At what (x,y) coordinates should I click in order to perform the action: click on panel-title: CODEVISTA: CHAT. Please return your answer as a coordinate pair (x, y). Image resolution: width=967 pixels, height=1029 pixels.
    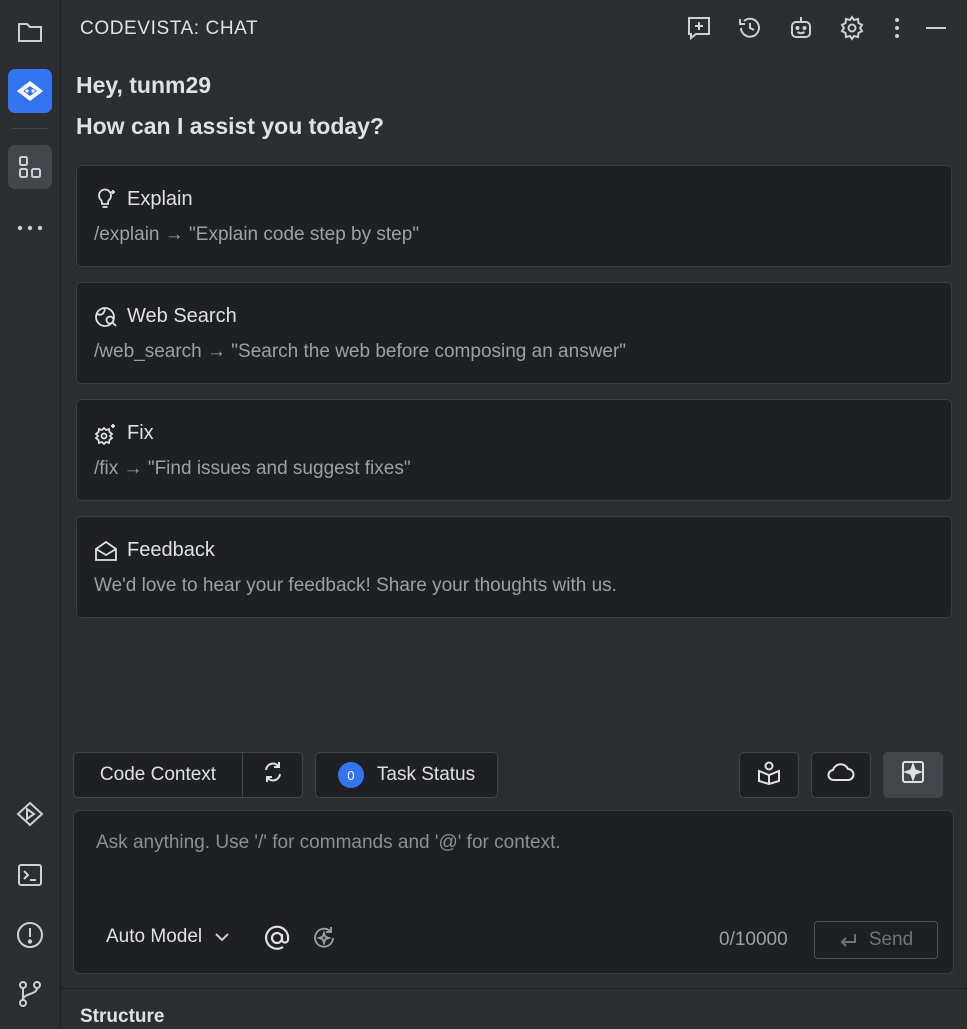
    Looking at the image, I should click on (169, 28).